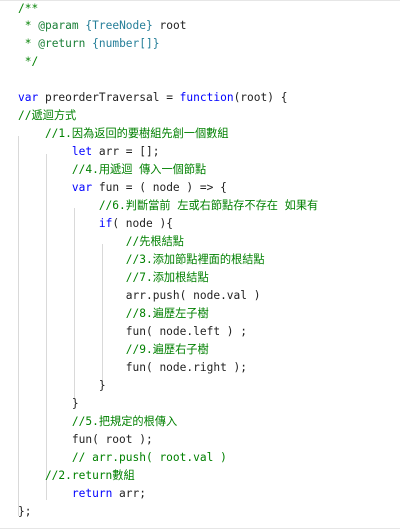 Image resolution: width=400 pixels, height=531 pixels. Describe the element at coordinates (200, 0) in the screenshot. I see `editor-top-border` at that location.